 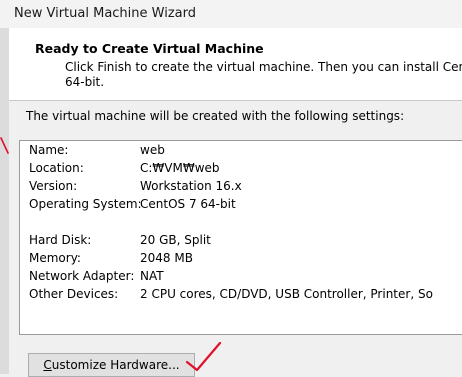 What do you see at coordinates (180, 168) in the screenshot?
I see `settings-value: C:₩VM₩web` at bounding box center [180, 168].